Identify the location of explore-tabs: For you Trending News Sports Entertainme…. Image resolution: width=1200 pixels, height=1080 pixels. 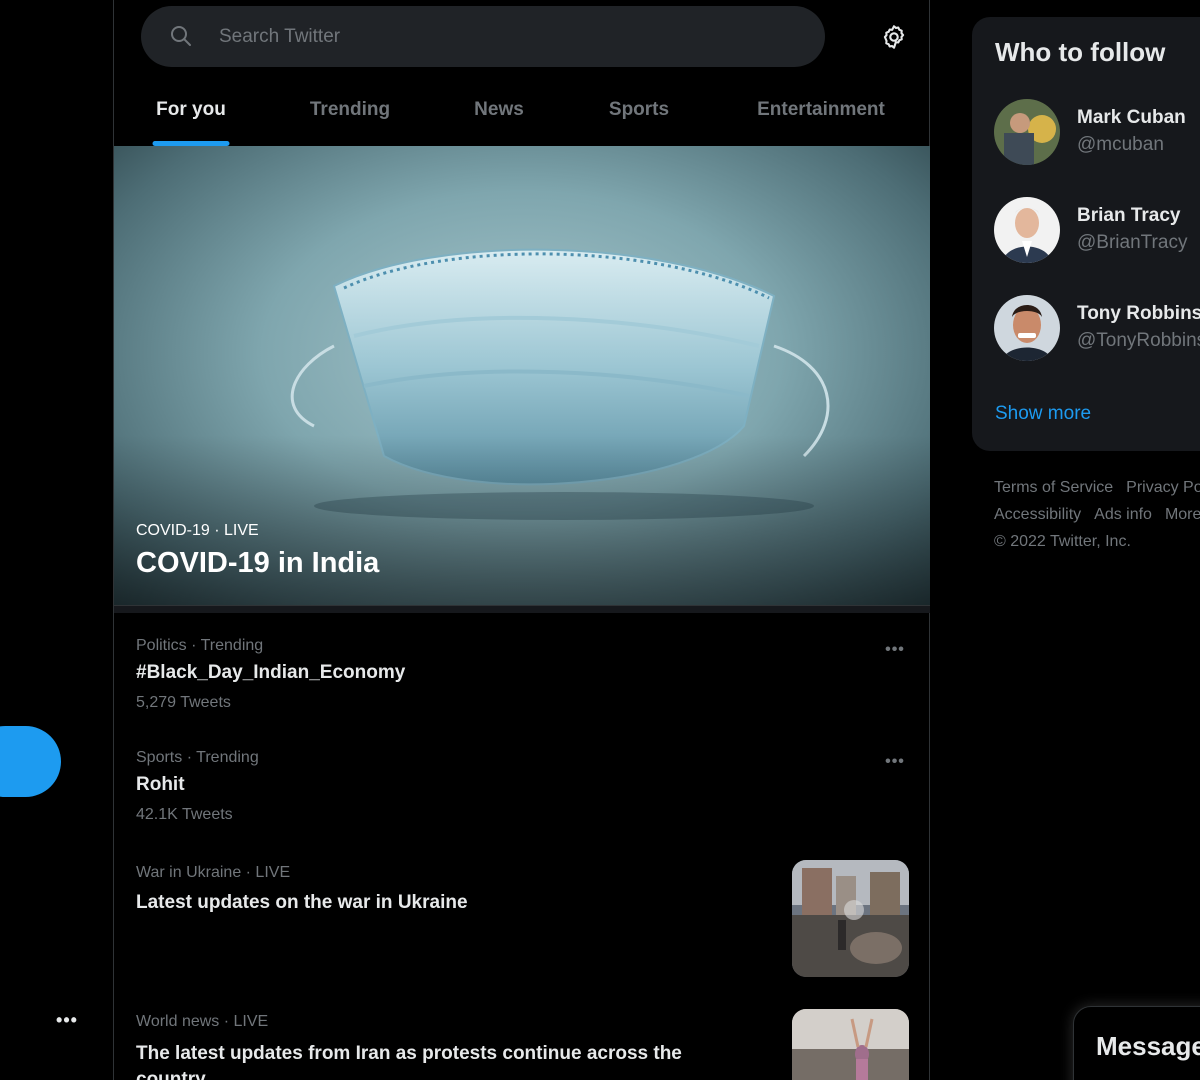
(522, 110).